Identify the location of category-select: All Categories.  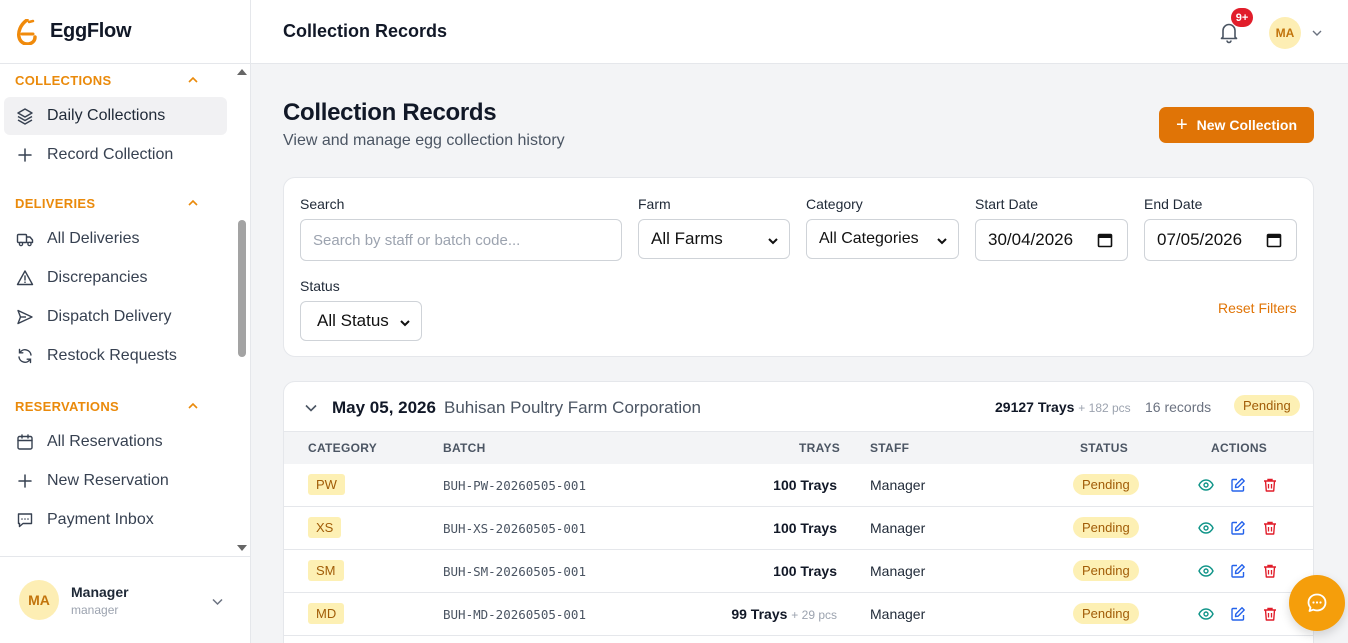
(882, 239).